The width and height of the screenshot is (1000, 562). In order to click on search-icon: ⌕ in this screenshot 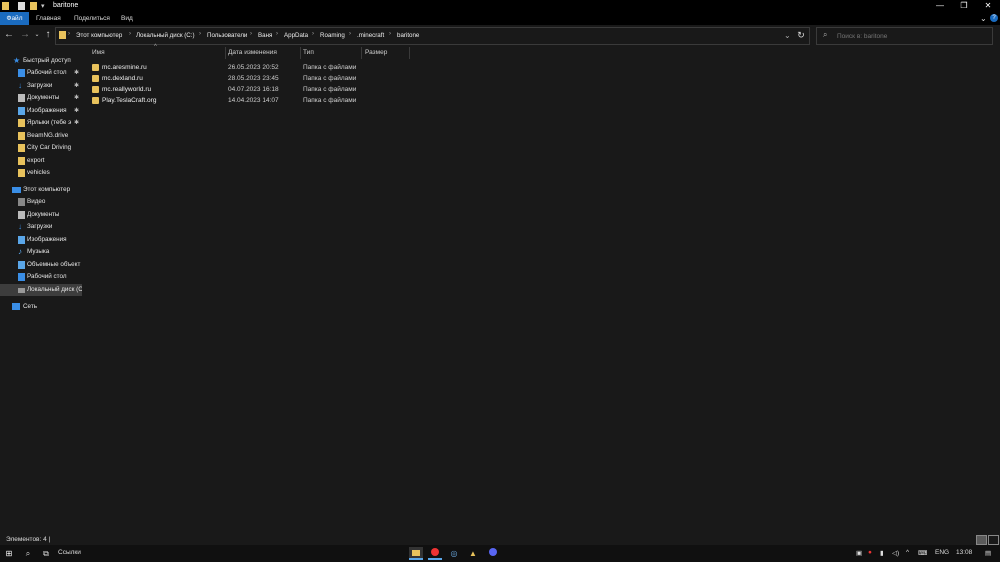, I will do `click(28, 553)`.